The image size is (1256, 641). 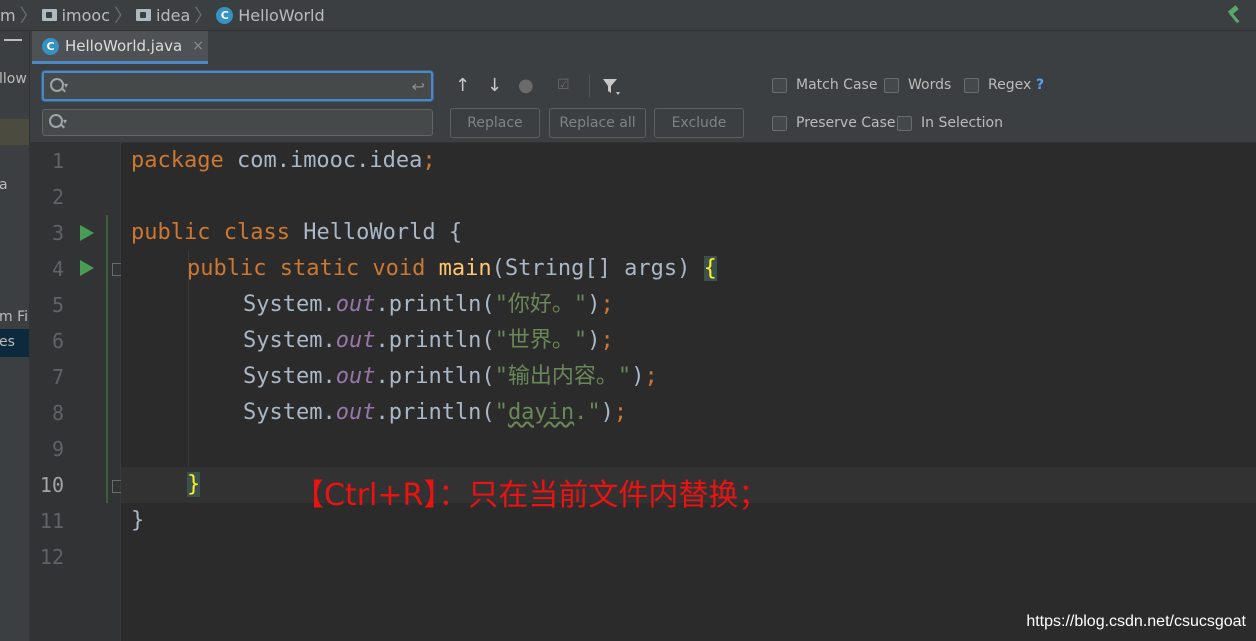 I want to click on line-number: 3, so click(x=57, y=233).